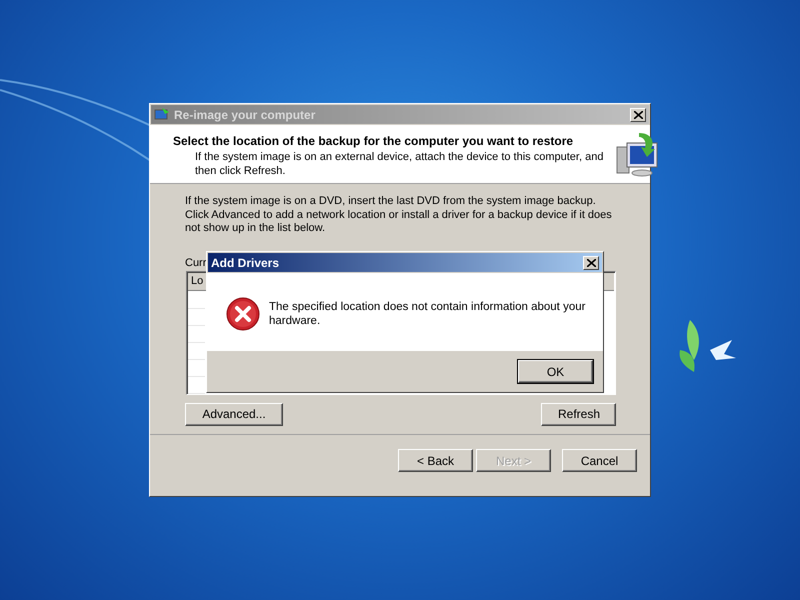 This screenshot has height=600, width=800. I want to click on instructions-text: If the system image is on a DVD, insert the last DVD from the system image backup. Click Advanced to add a network location or install a driver for a backup device if it does not show up in the list below., so click(399, 215).